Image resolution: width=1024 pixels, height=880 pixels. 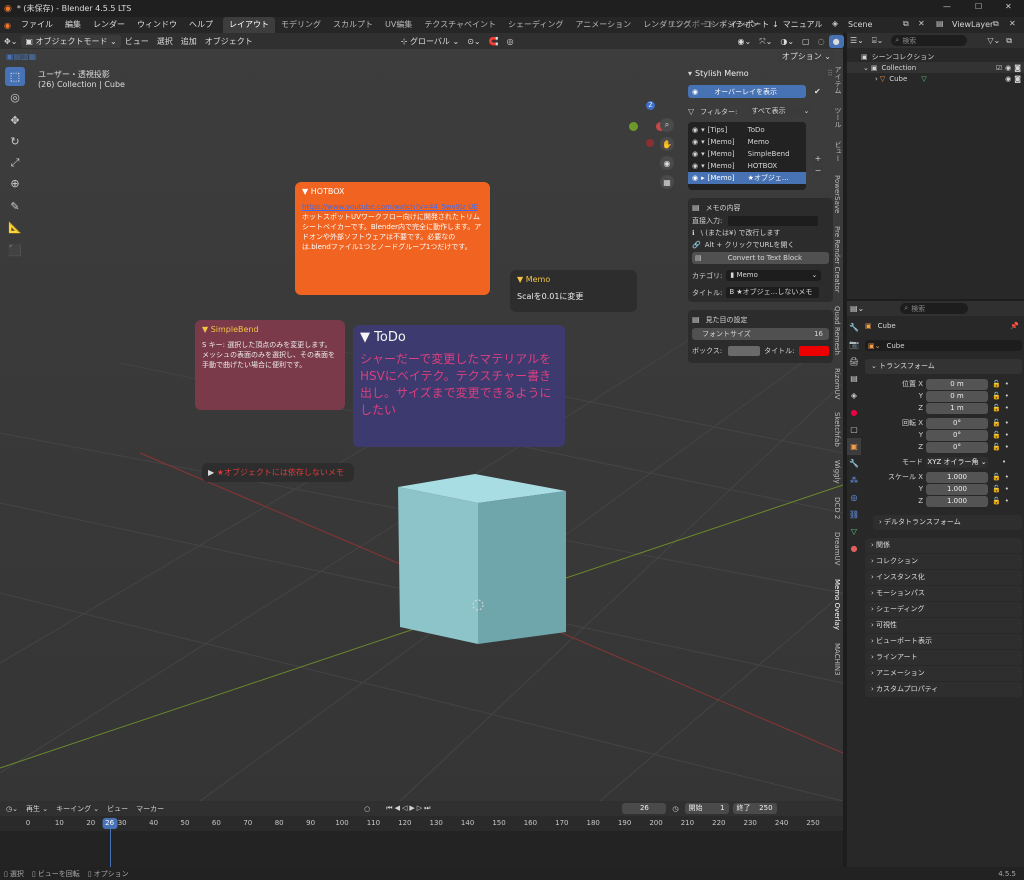 I want to click on filter-dropdown: すべて表示 ⌄, so click(x=780, y=111).